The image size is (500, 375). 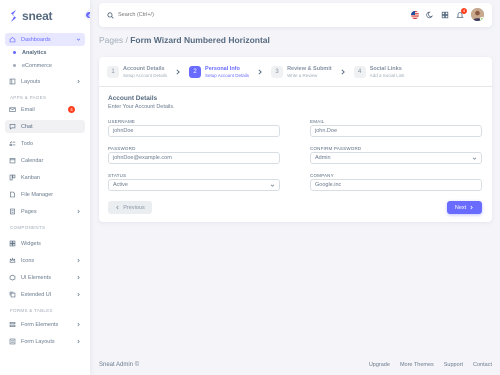 I want to click on page-title: Pages / Form Wizard Numbered Horizontal, so click(x=184, y=40).